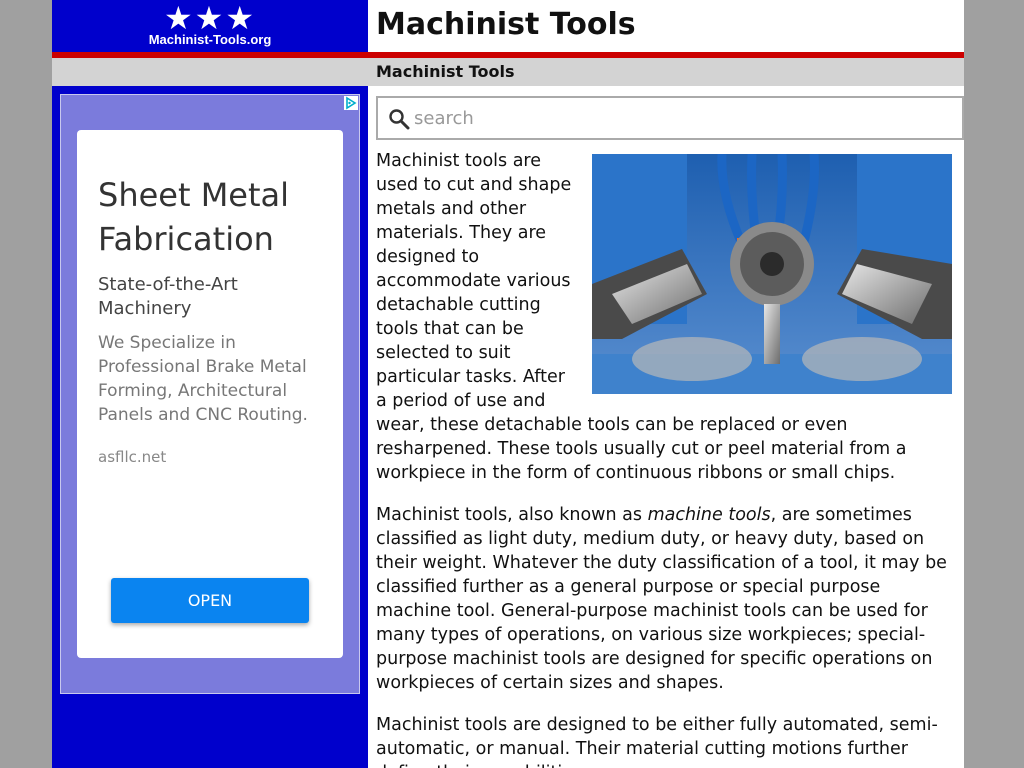  I want to click on adchoices-icon, so click(351, 103).